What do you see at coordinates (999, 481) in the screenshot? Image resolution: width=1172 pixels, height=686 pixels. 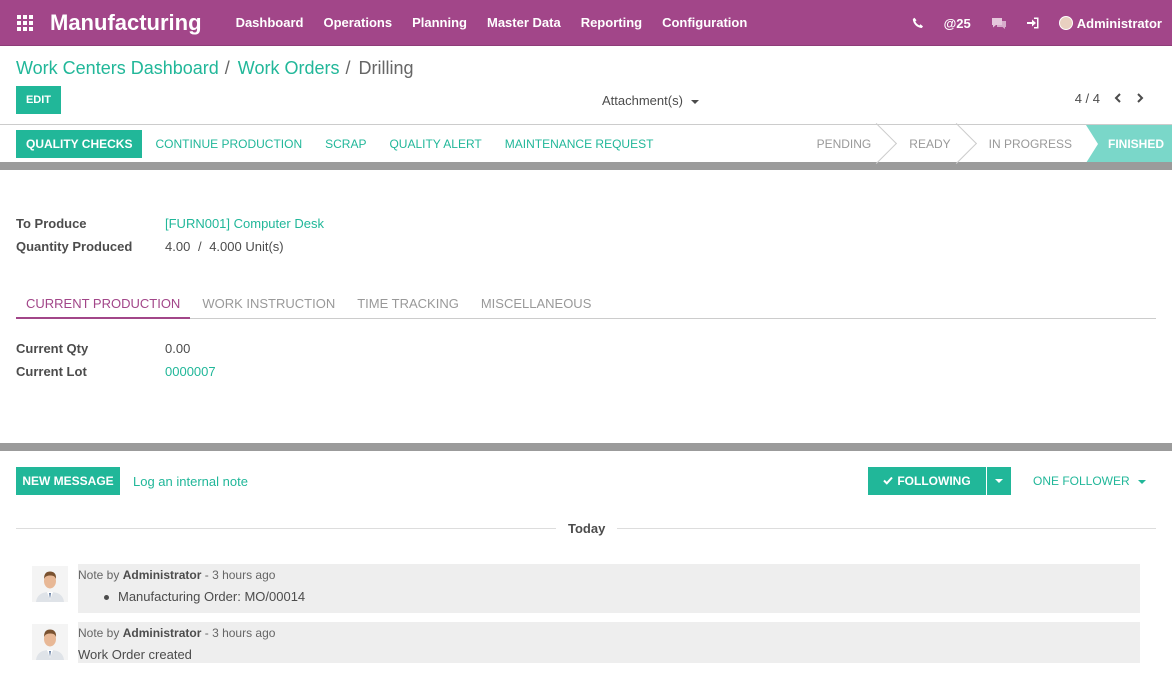 I see `following-caret-button` at bounding box center [999, 481].